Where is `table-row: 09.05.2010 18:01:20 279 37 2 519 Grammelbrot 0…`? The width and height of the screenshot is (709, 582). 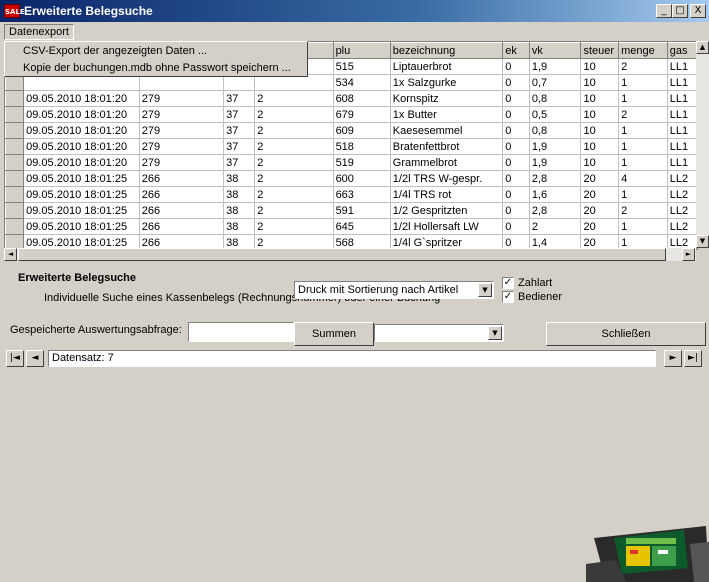 table-row: 09.05.2010 18:01:20 279 37 2 519 Grammelbrot 0… is located at coordinates (351, 162).